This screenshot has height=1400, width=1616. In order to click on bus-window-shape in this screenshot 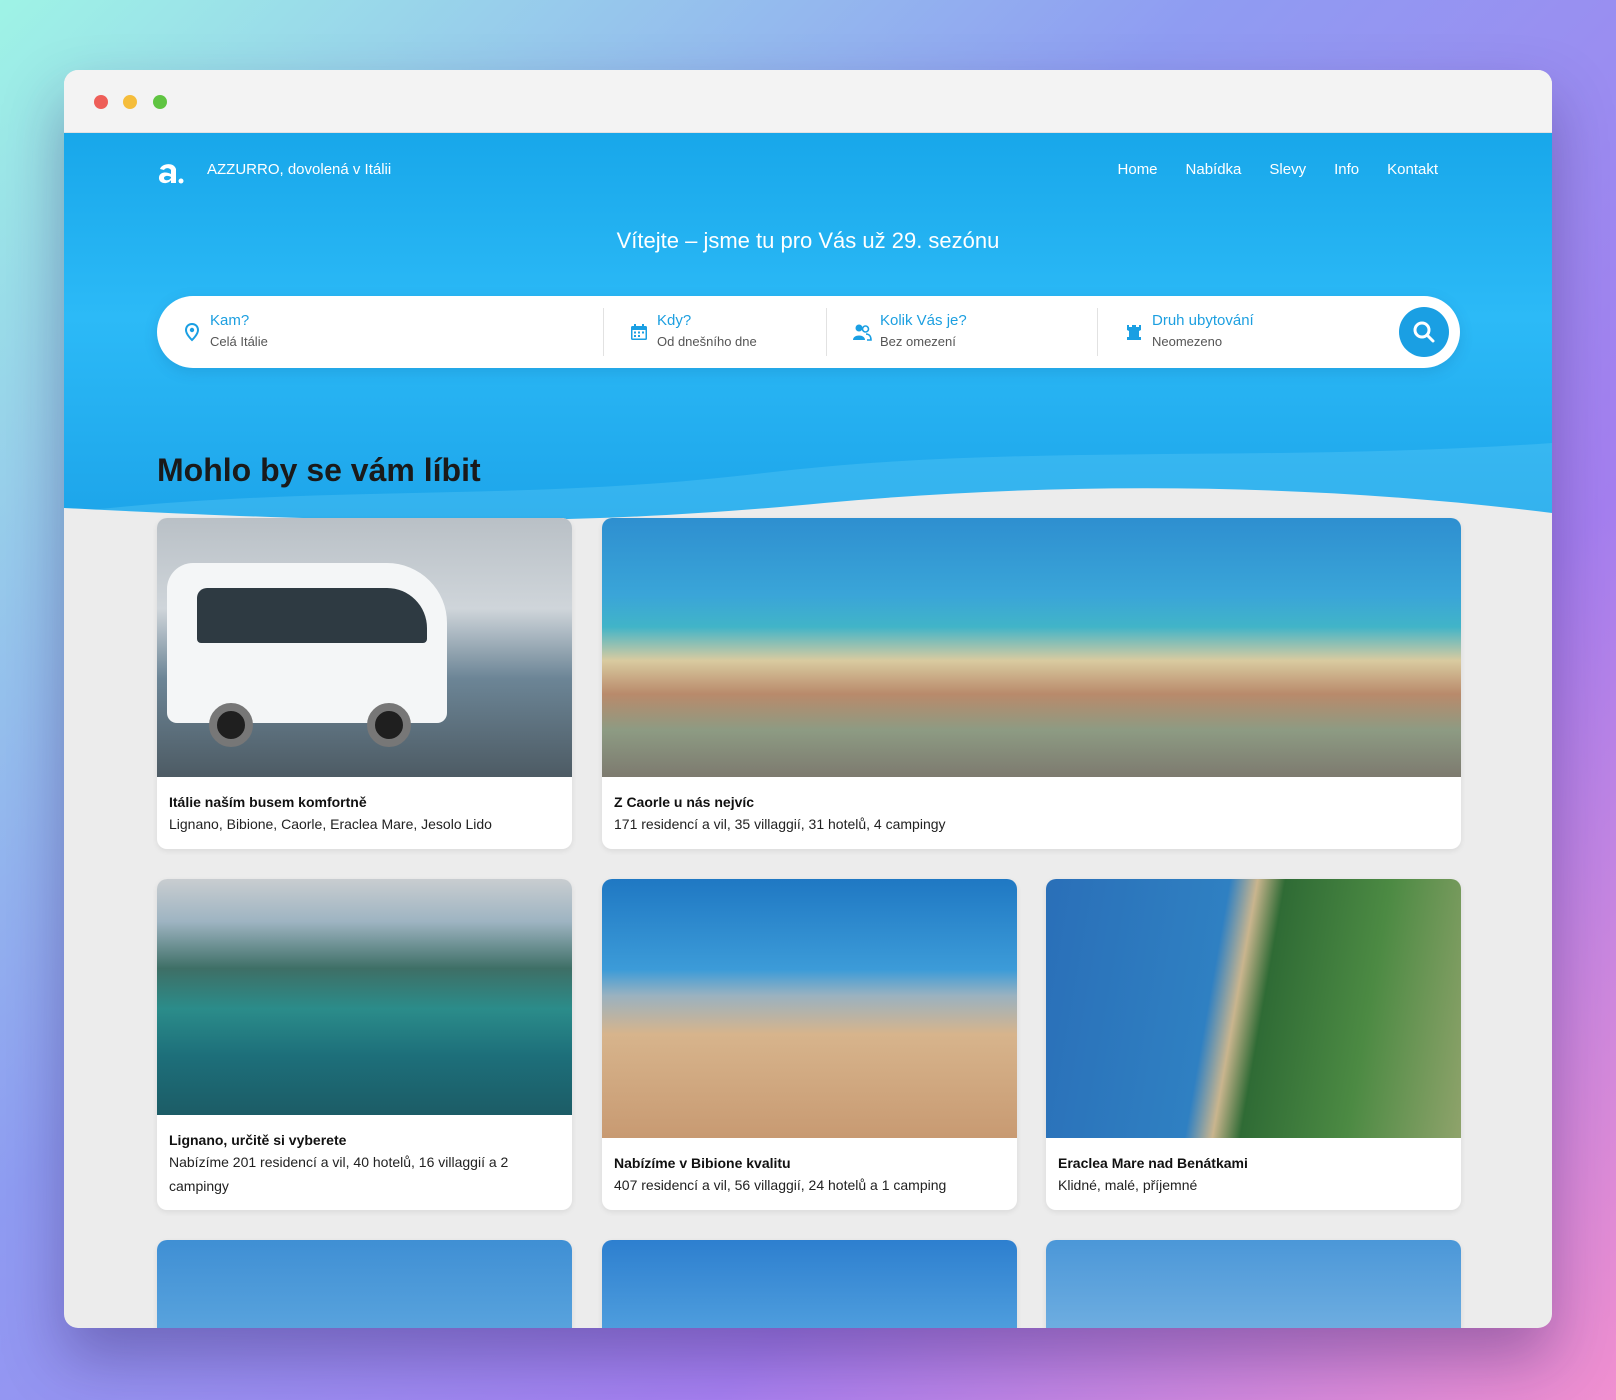, I will do `click(312, 615)`.